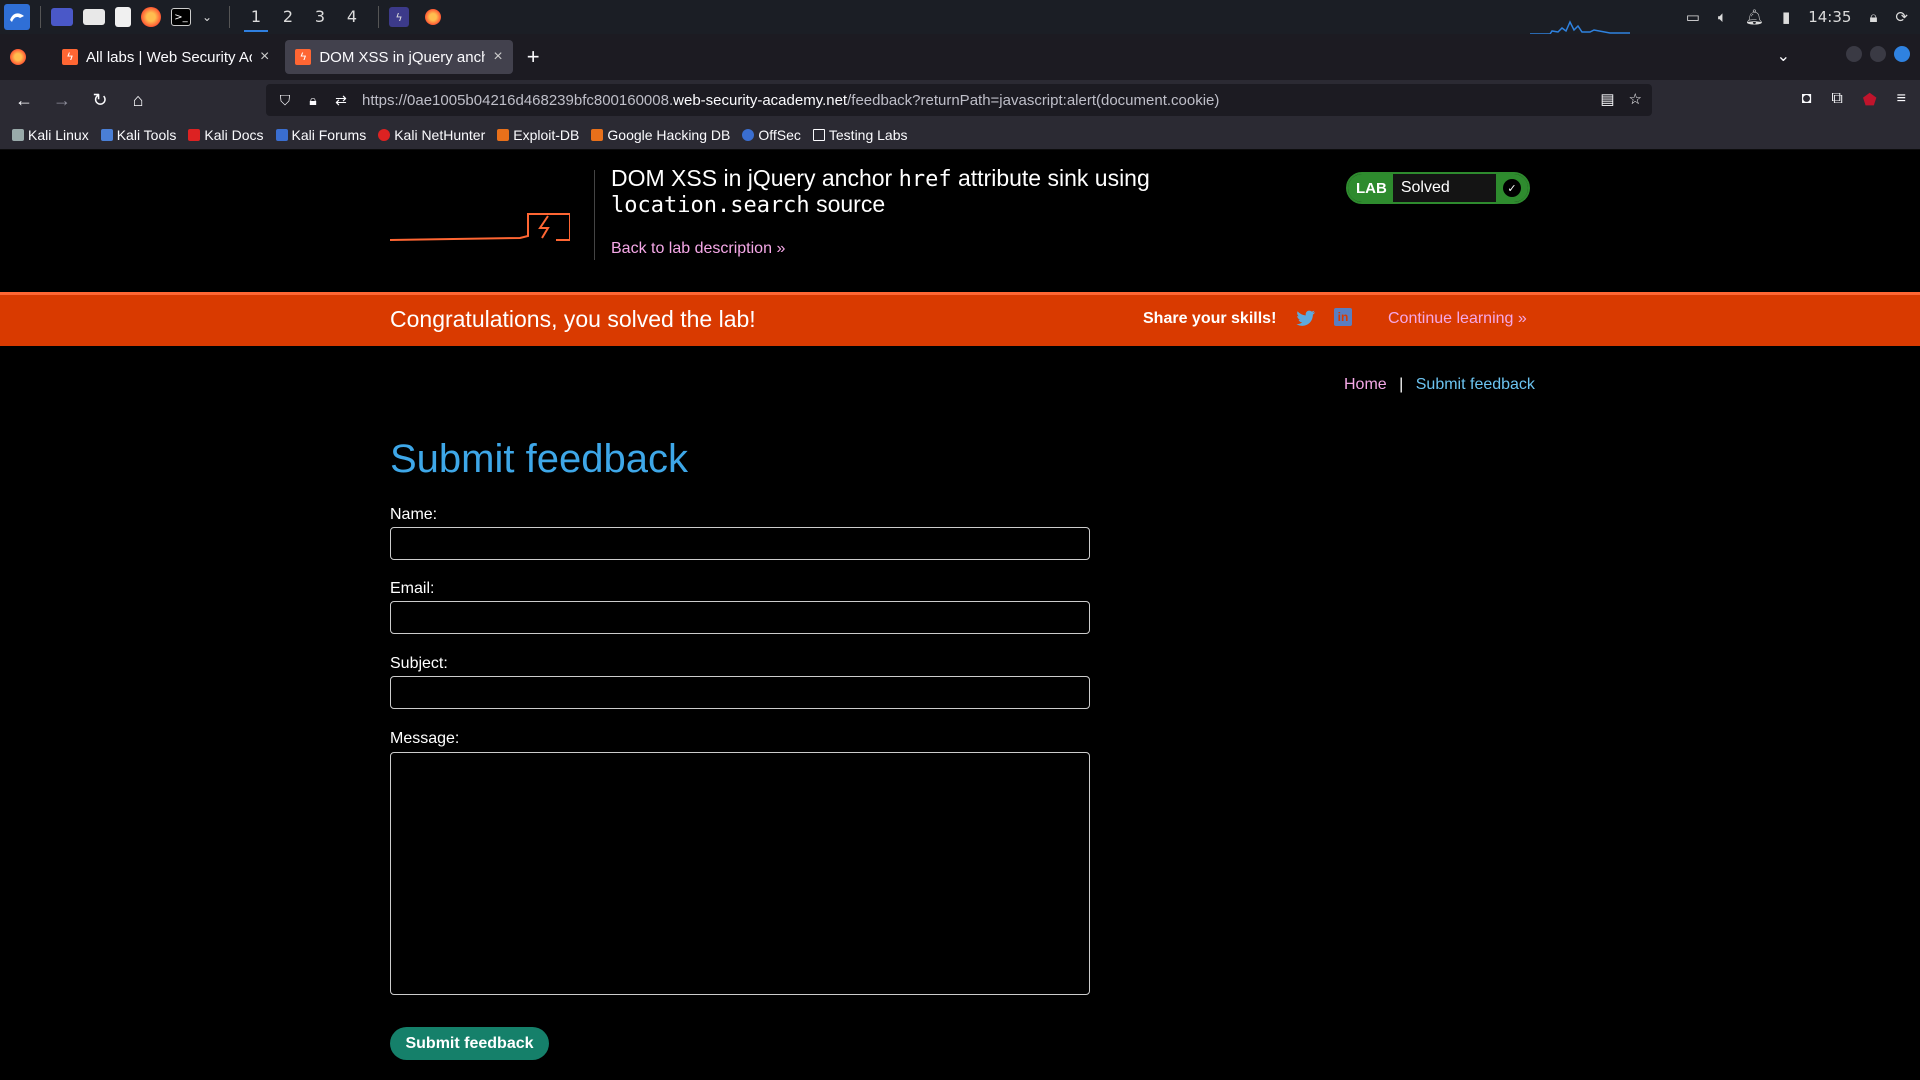 This screenshot has width=1920, height=1080. What do you see at coordinates (17, 17) in the screenshot?
I see `kali-menu-icon` at bounding box center [17, 17].